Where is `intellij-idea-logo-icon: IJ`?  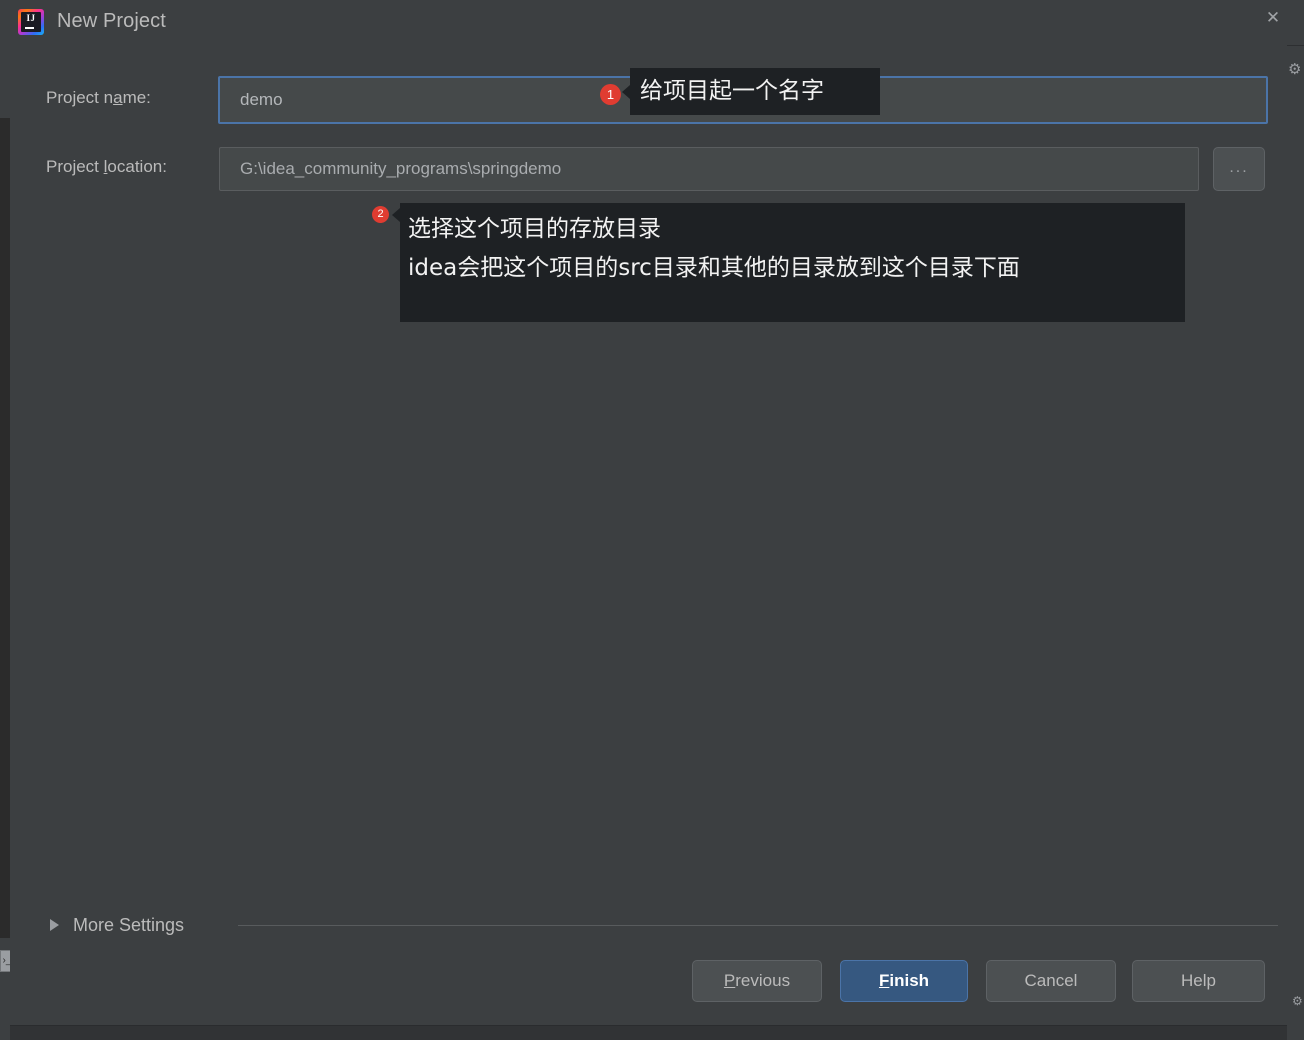
intellij-idea-logo-icon: IJ is located at coordinates (31, 22).